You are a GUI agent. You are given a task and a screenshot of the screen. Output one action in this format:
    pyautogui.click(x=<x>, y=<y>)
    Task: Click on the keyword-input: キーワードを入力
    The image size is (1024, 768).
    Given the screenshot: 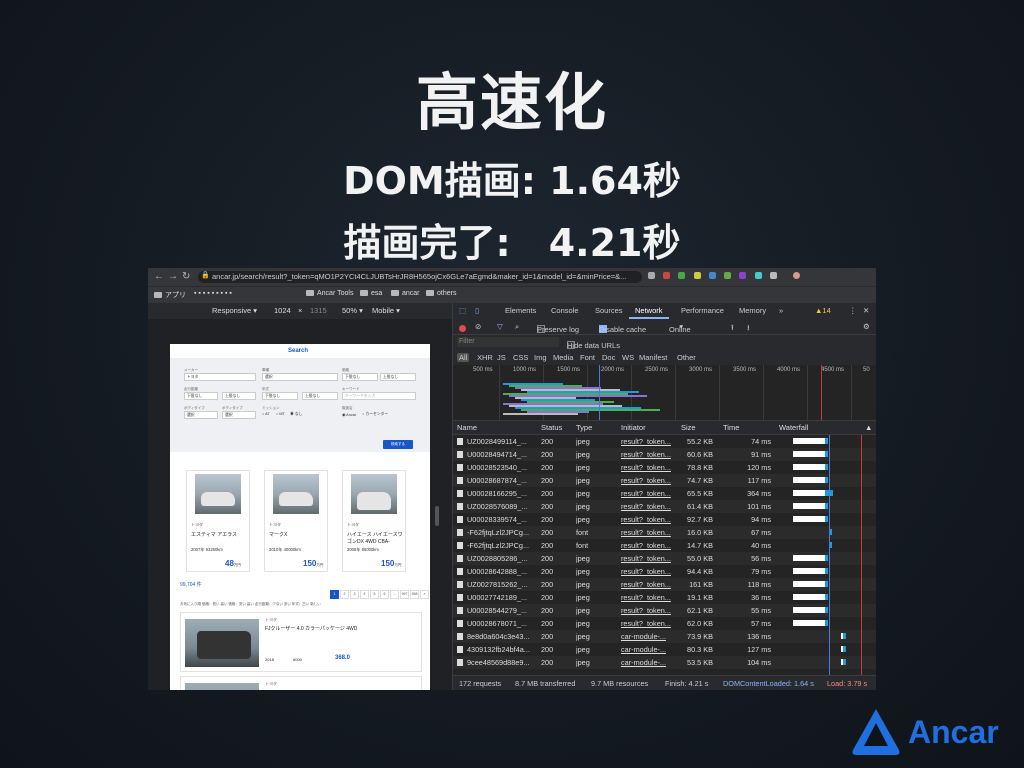 What is the action you would take?
    pyautogui.click(x=379, y=396)
    